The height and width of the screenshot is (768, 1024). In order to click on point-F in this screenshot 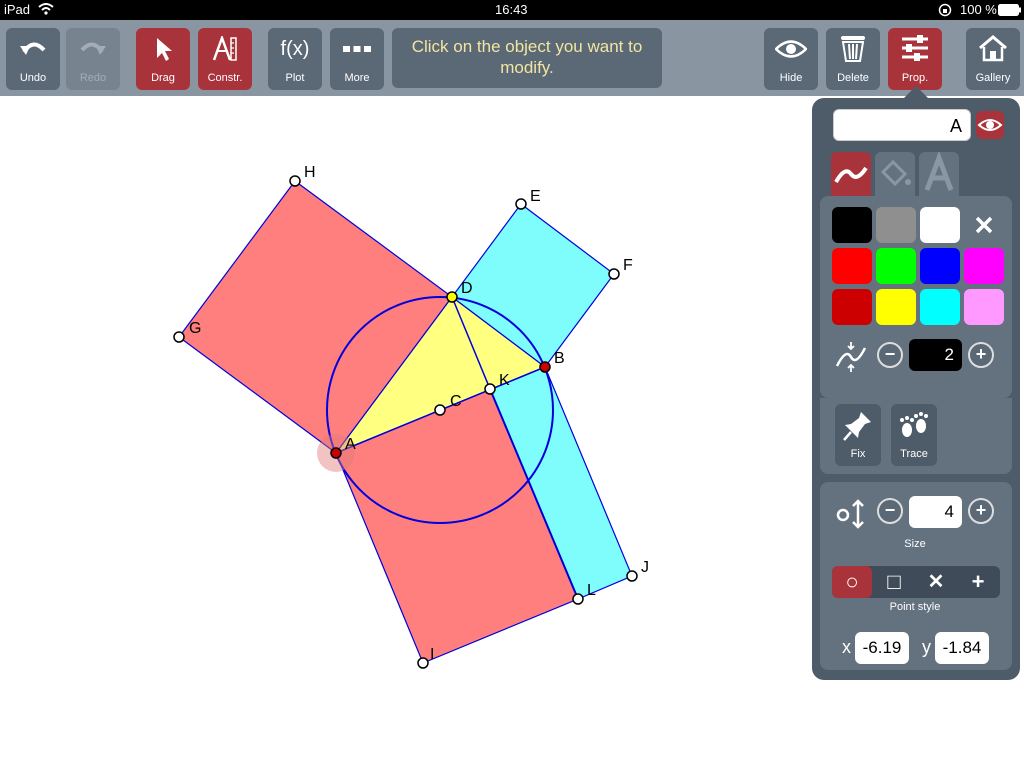, I will do `click(614, 274)`.